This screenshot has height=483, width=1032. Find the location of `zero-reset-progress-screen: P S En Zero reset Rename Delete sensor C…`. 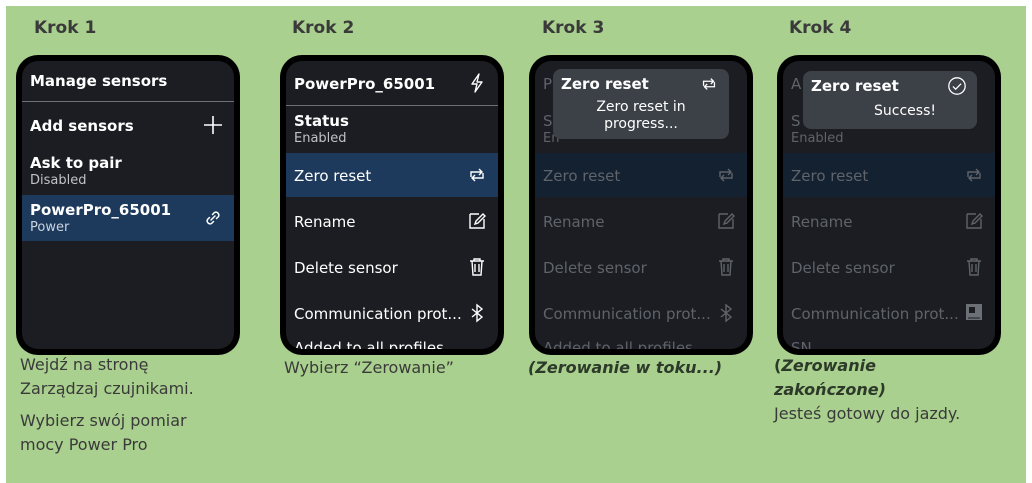

zero-reset-progress-screen: P S En Zero reset Rename Delete sensor C… is located at coordinates (641, 205).